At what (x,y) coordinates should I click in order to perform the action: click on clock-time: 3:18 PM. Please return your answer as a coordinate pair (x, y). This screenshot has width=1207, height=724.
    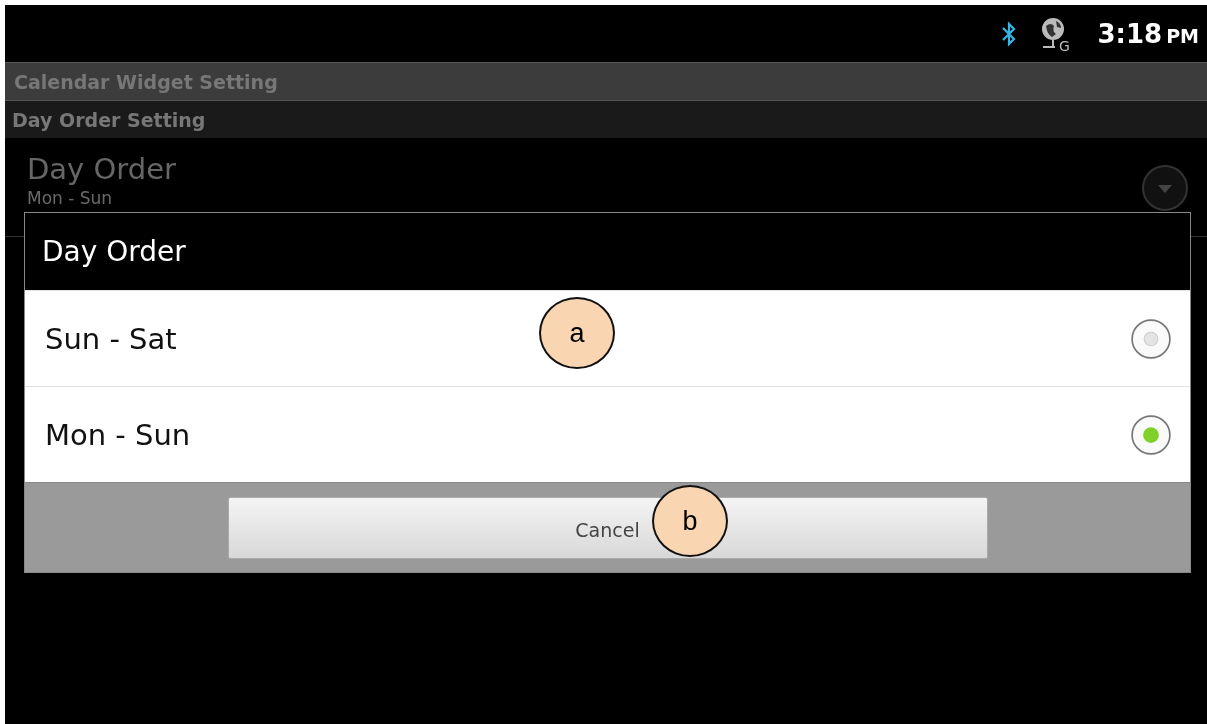
    Looking at the image, I should click on (1148, 33).